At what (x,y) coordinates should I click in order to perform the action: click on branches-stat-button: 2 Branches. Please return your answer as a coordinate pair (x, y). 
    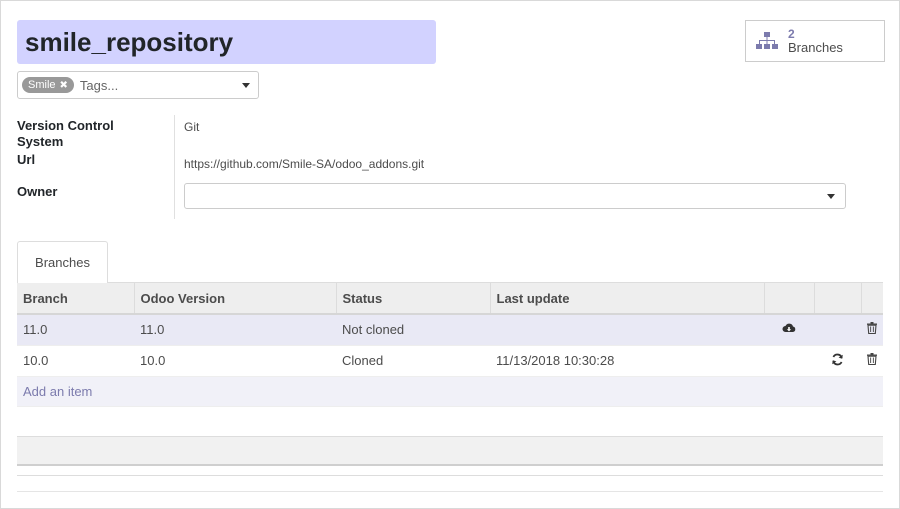
    Looking at the image, I should click on (815, 41).